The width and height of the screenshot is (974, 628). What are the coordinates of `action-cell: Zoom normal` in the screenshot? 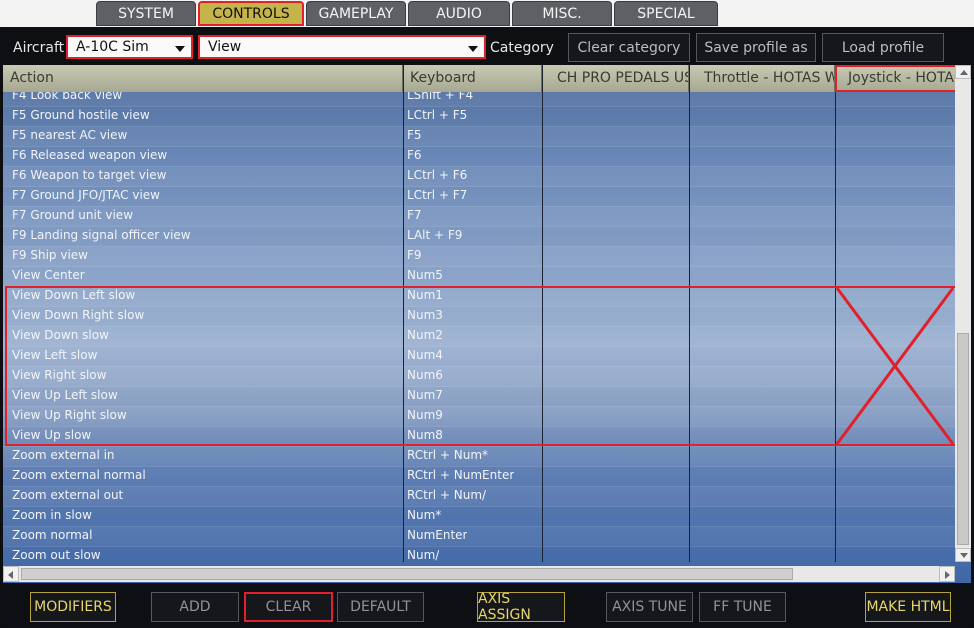 It's located at (52, 535).